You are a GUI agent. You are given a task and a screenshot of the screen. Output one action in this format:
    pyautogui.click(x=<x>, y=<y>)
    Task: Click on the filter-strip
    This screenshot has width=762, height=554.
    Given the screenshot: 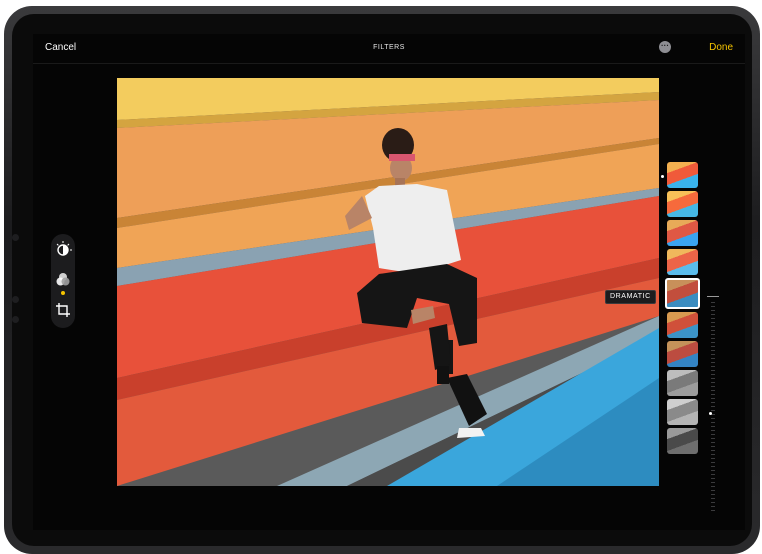 What is the action you would take?
    pyautogui.click(x=683, y=310)
    